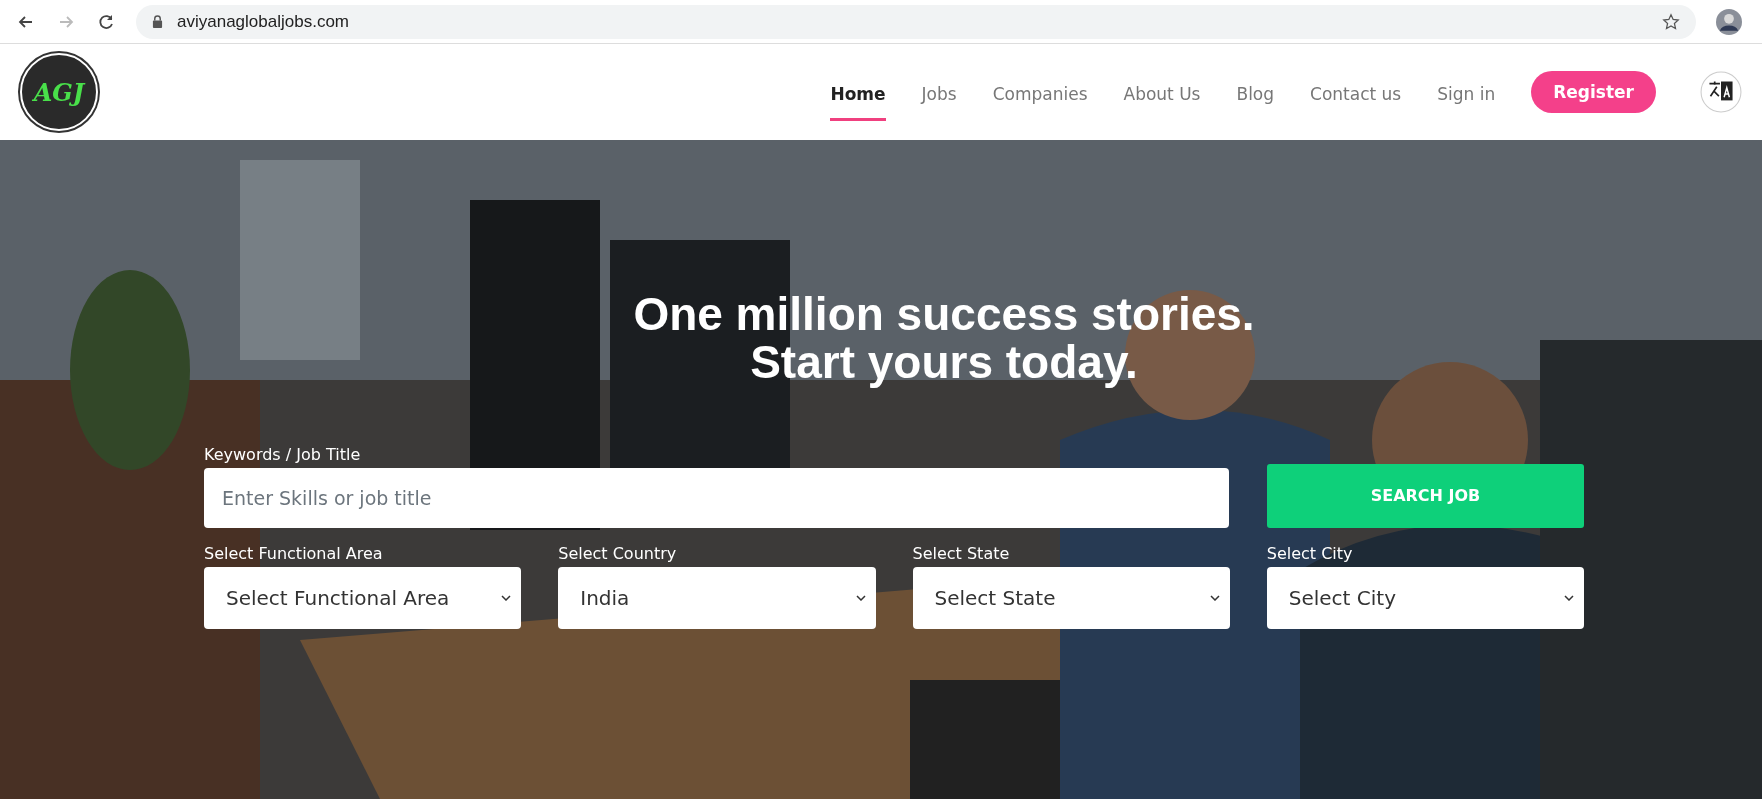 This screenshot has width=1762, height=799. What do you see at coordinates (59, 92) in the screenshot?
I see `logo: AGJ` at bounding box center [59, 92].